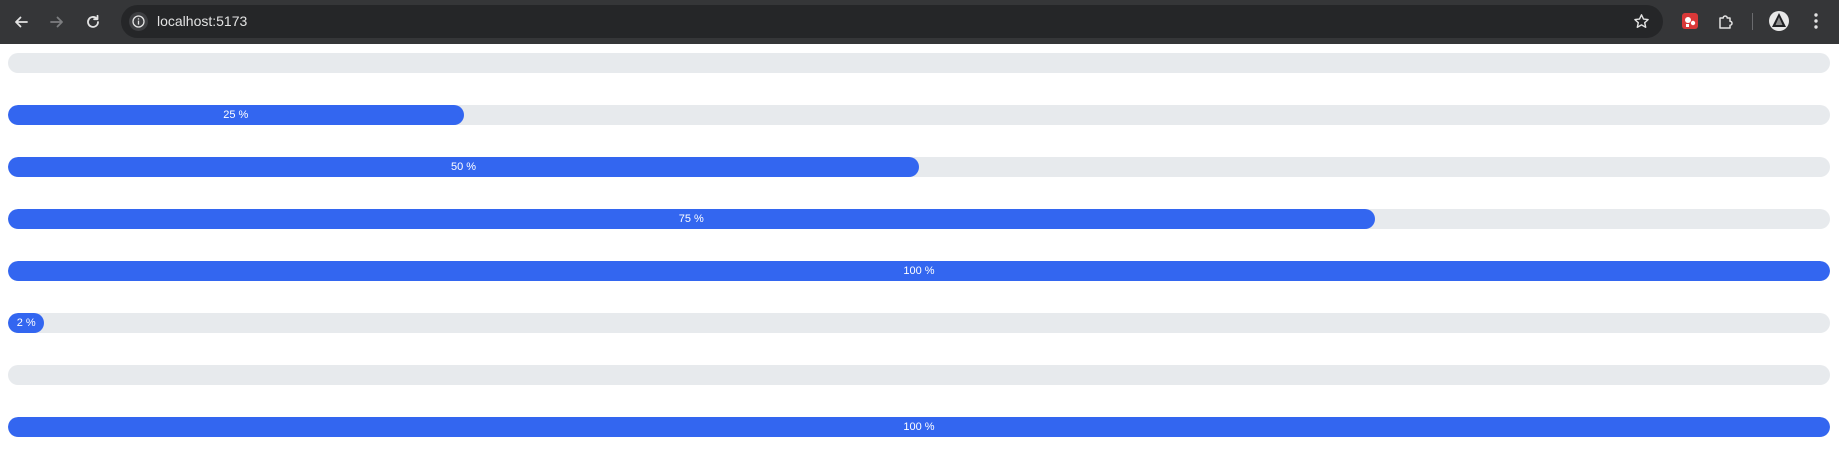 Image resolution: width=1839 pixels, height=468 pixels. What do you see at coordinates (1726, 21) in the screenshot?
I see `puzzle-icon` at bounding box center [1726, 21].